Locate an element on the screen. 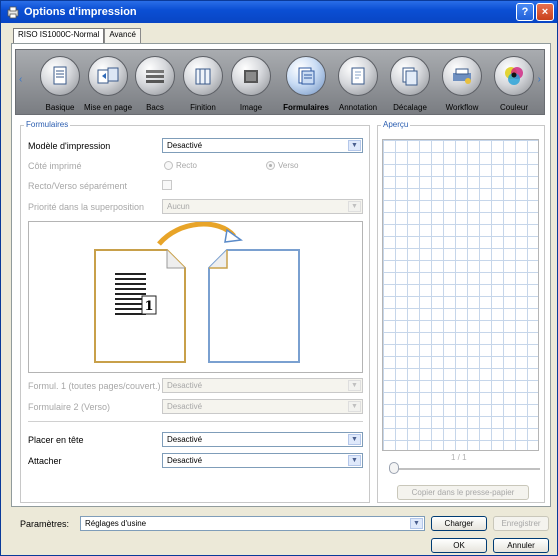  priorite-label: Priorité dans la superposition is located at coordinates (86, 207).